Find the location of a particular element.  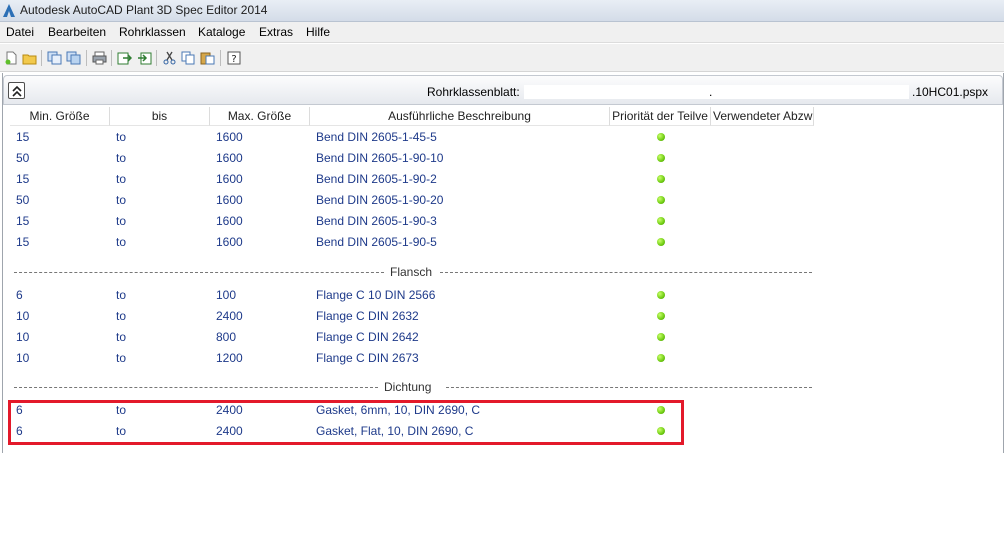

copy-sheet-icon is located at coordinates (54, 58).